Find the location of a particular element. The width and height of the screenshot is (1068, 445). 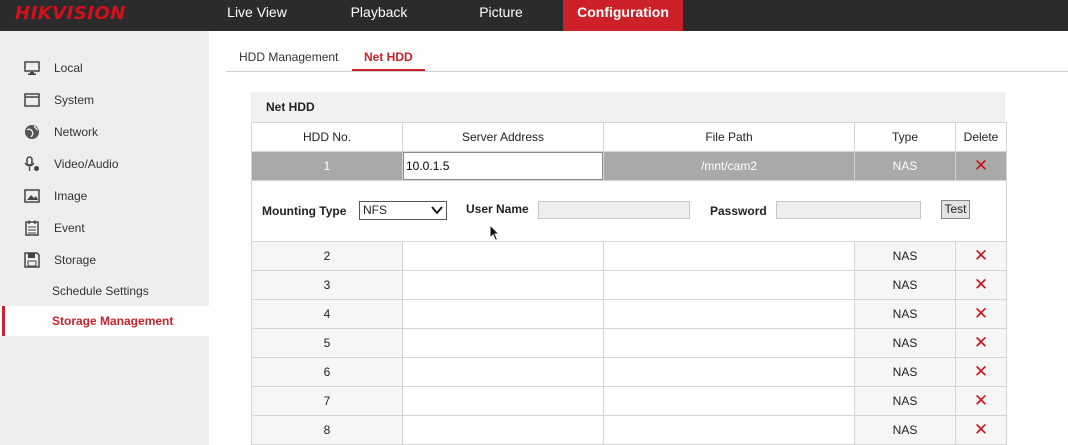

globe-icon is located at coordinates (32, 132).